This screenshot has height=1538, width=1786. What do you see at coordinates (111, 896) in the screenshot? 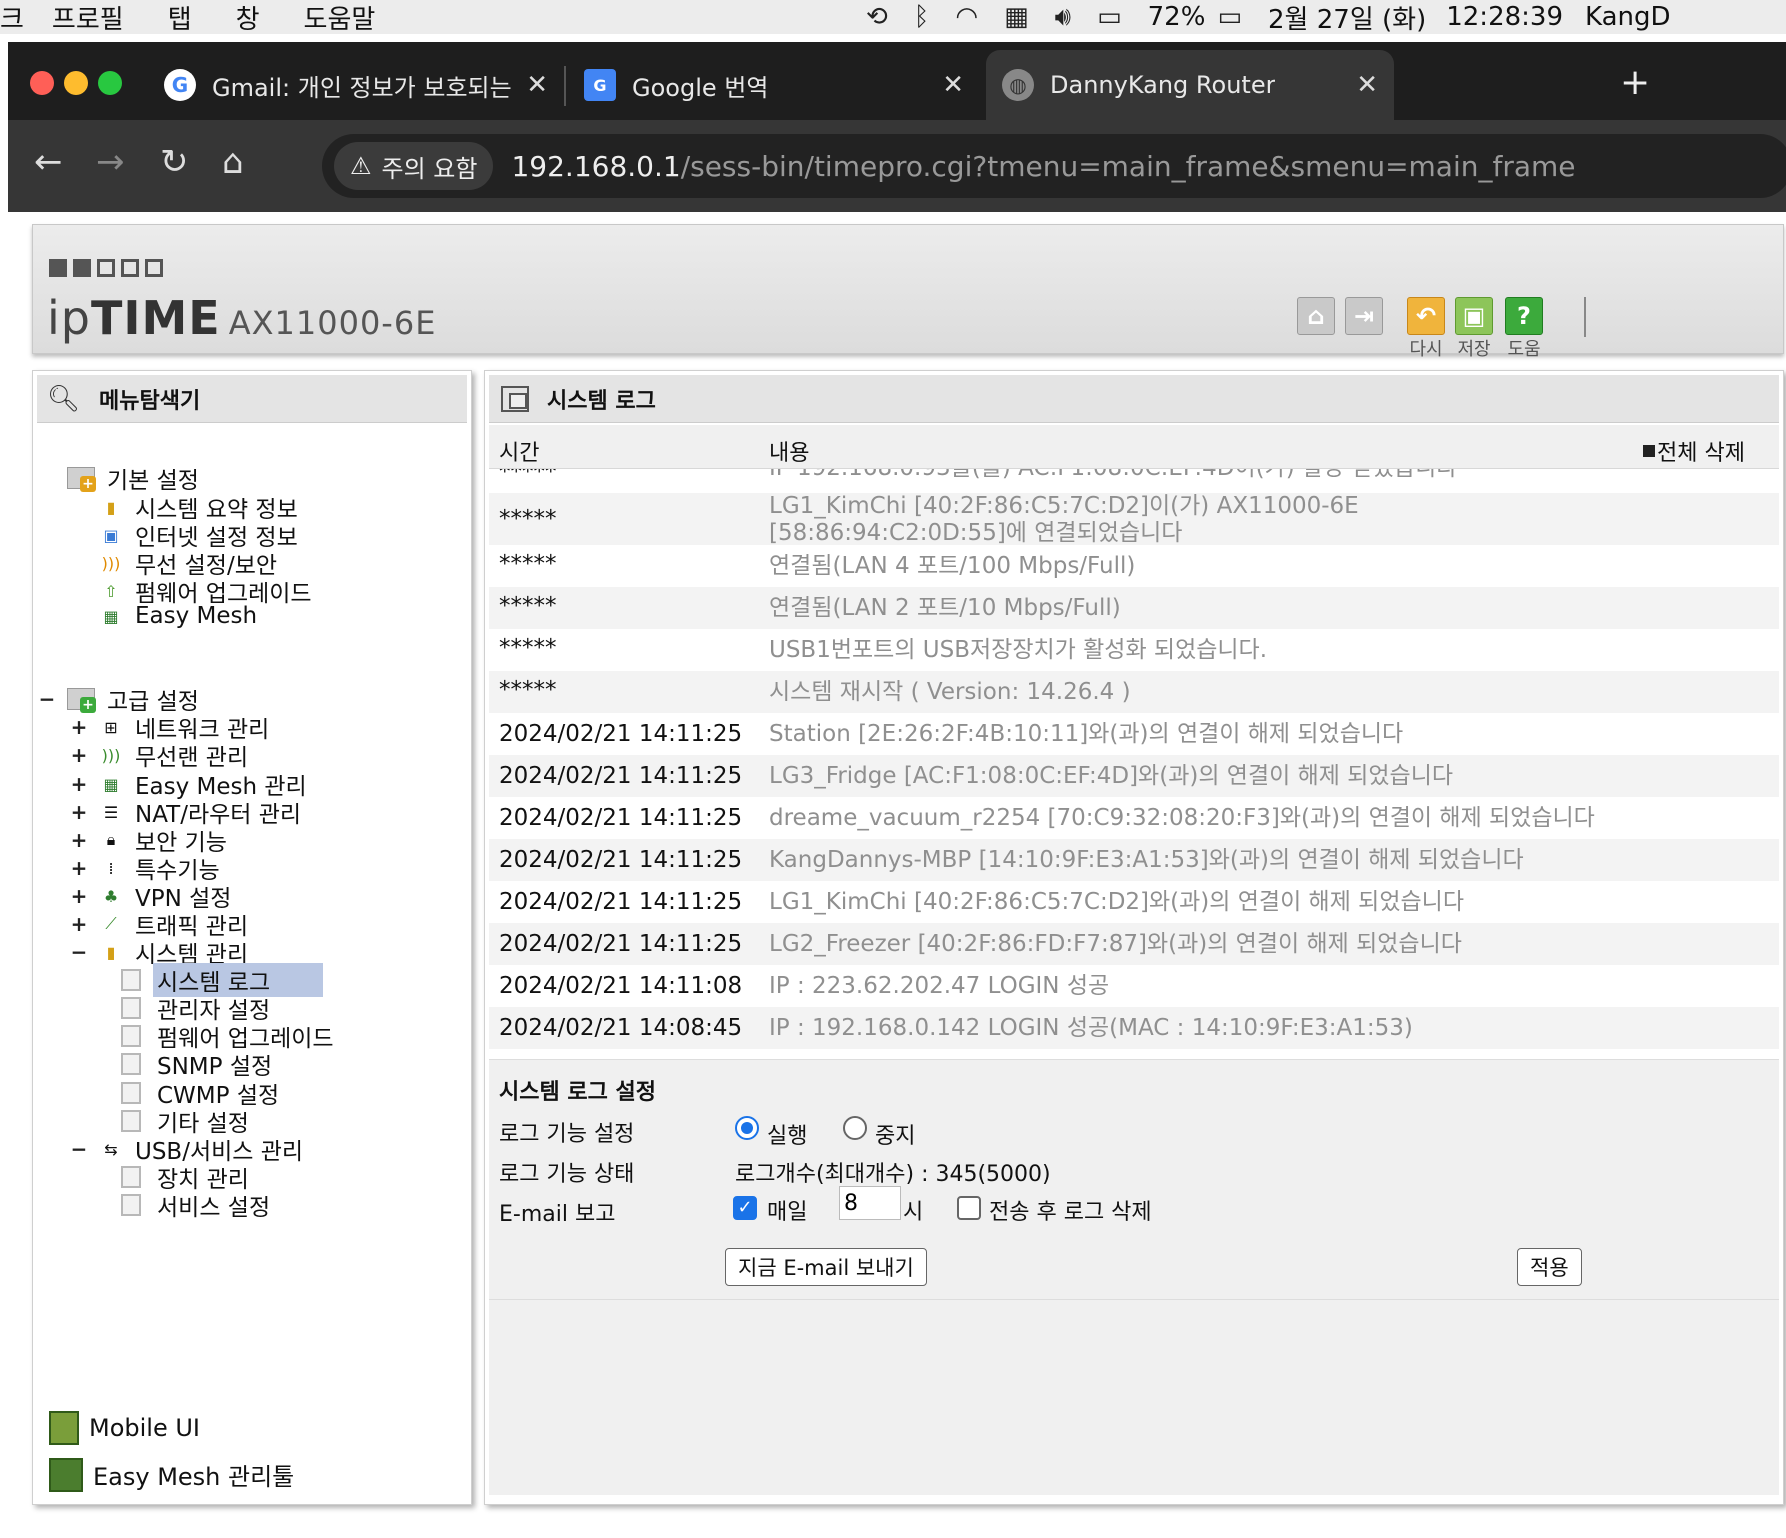
I see `vpn-icon: ♣` at bounding box center [111, 896].